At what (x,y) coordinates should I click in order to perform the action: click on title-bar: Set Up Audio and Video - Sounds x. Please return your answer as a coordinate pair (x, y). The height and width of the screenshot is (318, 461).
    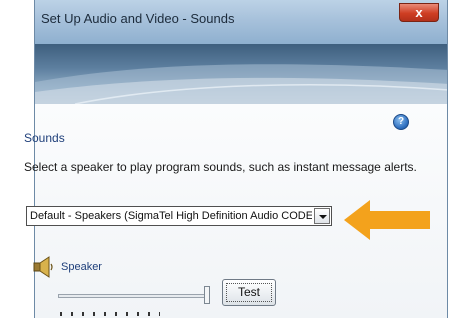
    Looking at the image, I should click on (241, 22).